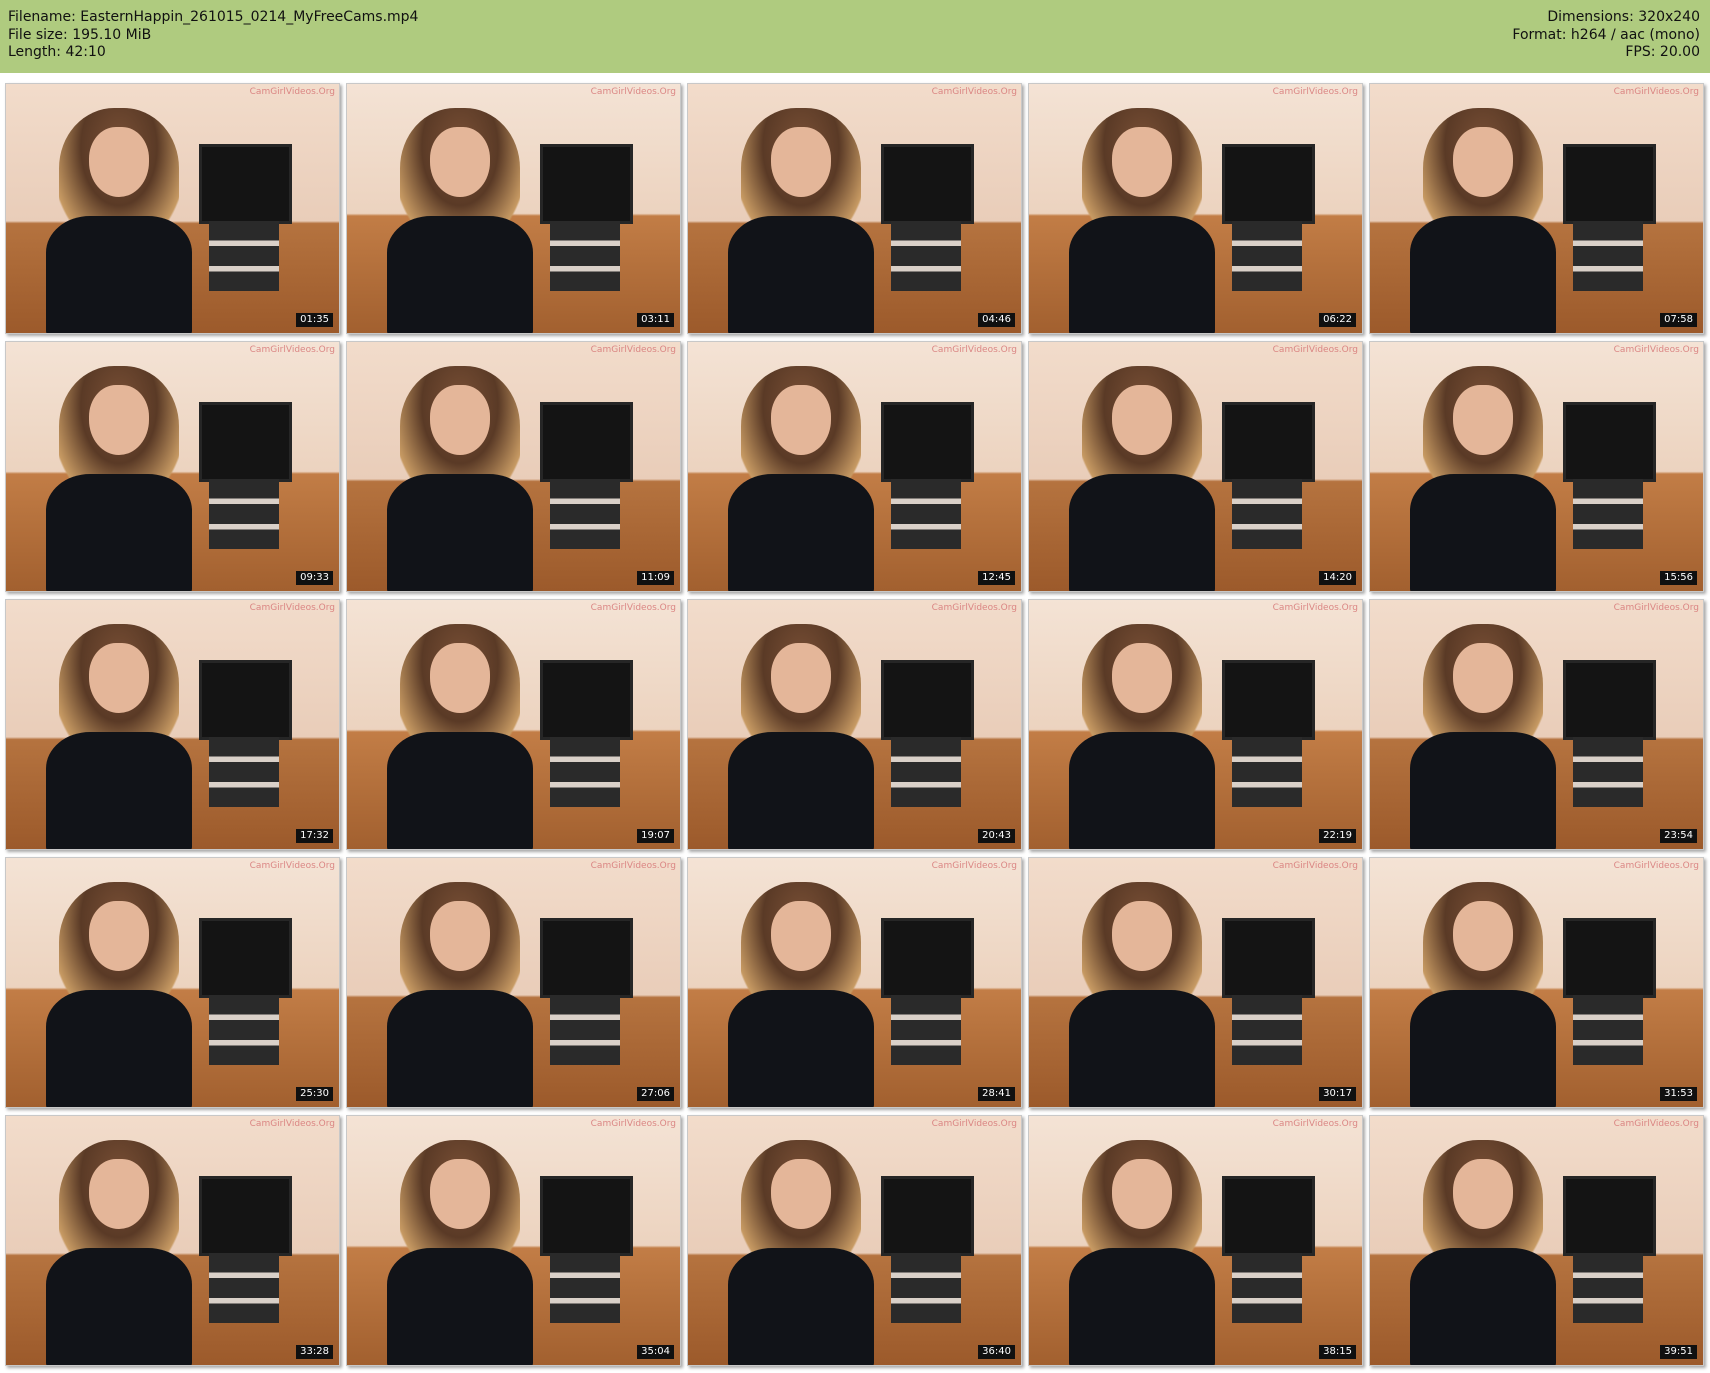  Describe the element at coordinates (1195, 1240) in the screenshot. I see `video-thumbnail: CamGirlVideos.Org 38:15` at that location.